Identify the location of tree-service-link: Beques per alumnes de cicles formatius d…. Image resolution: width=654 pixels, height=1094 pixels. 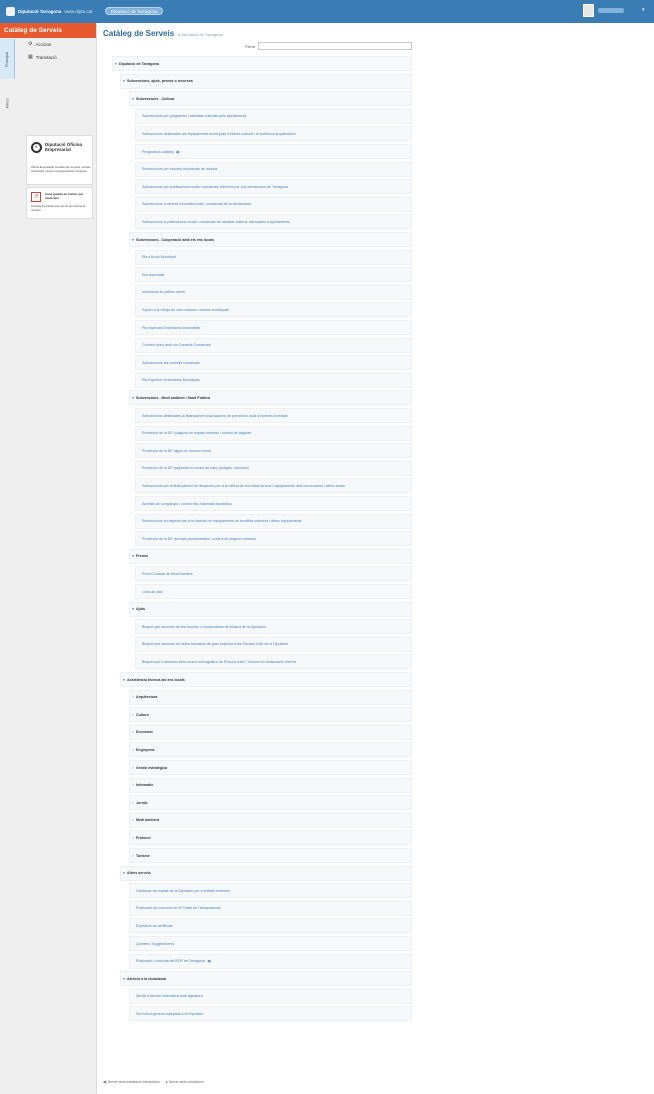
(273, 644).